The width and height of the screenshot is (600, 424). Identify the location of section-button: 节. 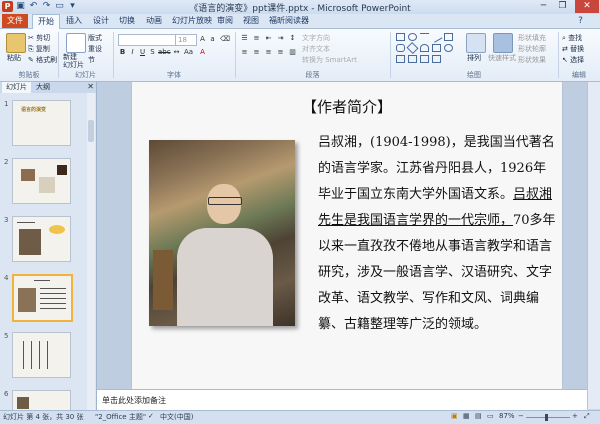
(91, 60).